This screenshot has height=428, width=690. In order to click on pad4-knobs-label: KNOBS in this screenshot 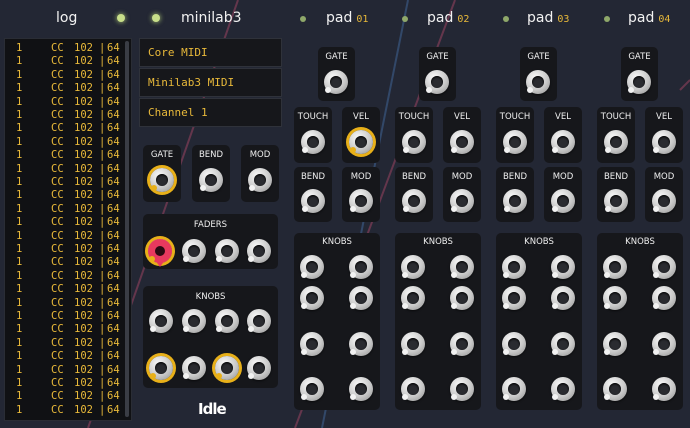, I will do `click(640, 242)`.